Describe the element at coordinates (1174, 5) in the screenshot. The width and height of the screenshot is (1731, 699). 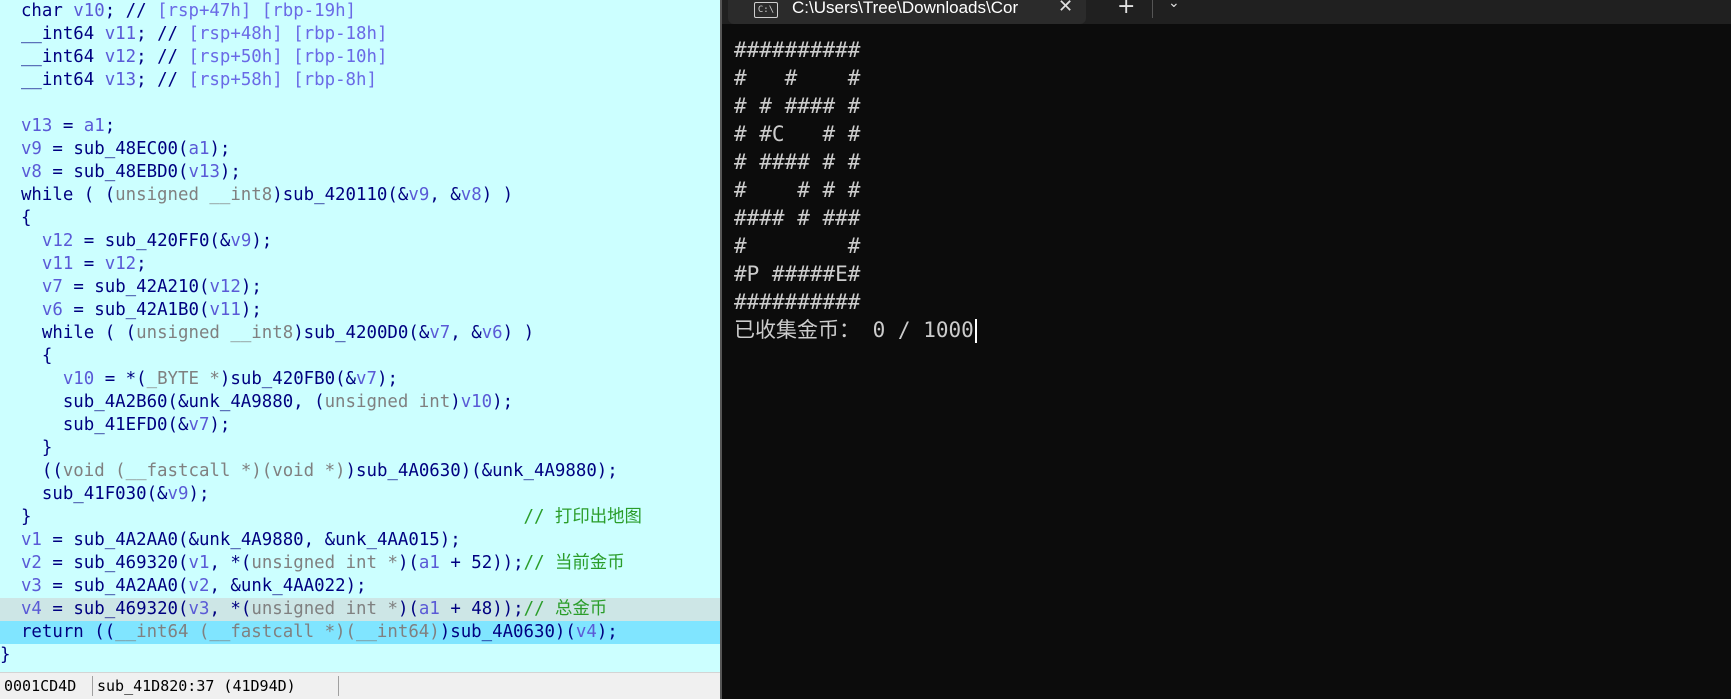
I see `chevron-down-icon: ⌄` at that location.